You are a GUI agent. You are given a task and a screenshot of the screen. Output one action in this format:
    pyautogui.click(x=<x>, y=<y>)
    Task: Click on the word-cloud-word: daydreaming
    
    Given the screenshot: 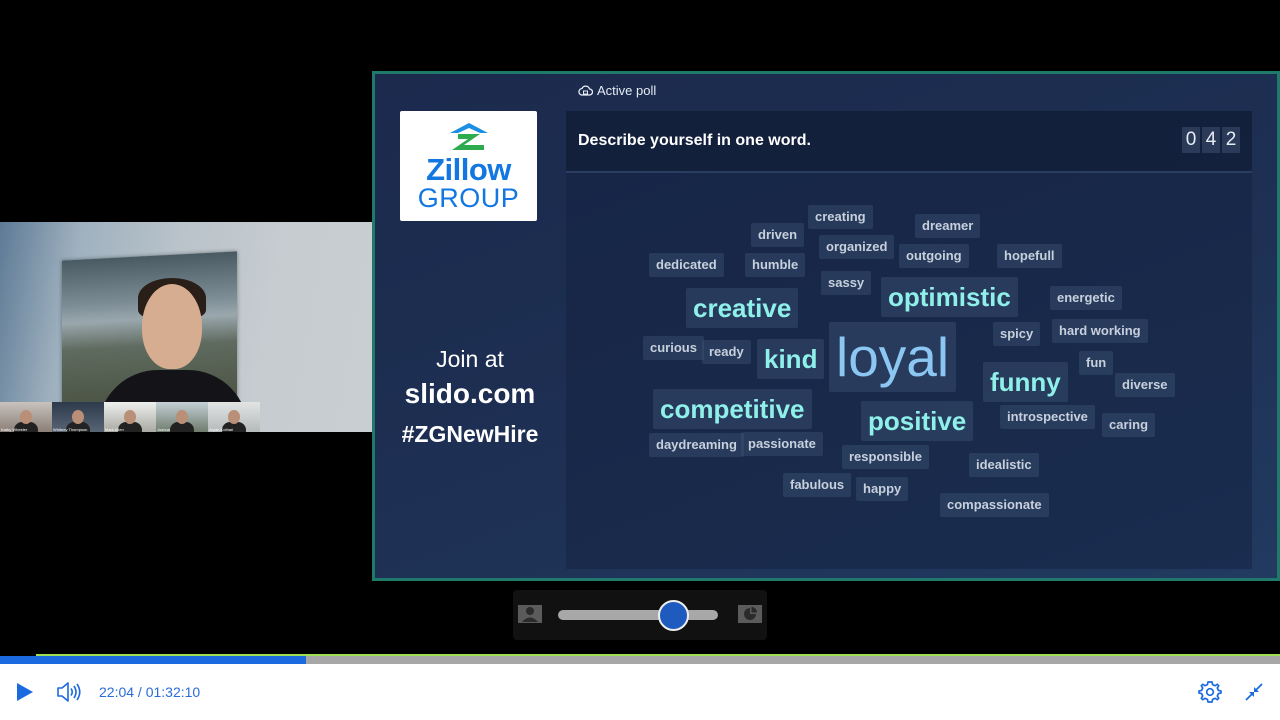 What is the action you would take?
    pyautogui.click(x=696, y=445)
    